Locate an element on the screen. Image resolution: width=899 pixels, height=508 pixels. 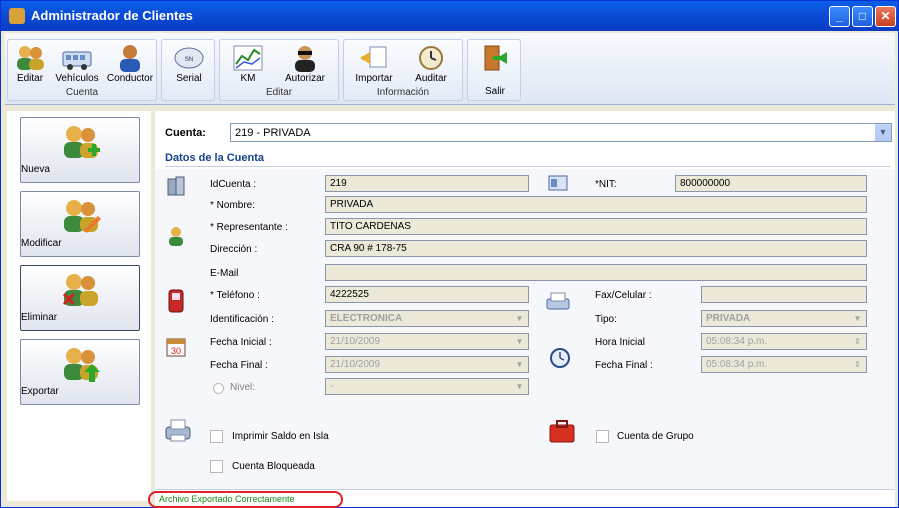
hora-final-spinner: 05:08:34 p.m. ⇕ is located at coordinates (784, 364).